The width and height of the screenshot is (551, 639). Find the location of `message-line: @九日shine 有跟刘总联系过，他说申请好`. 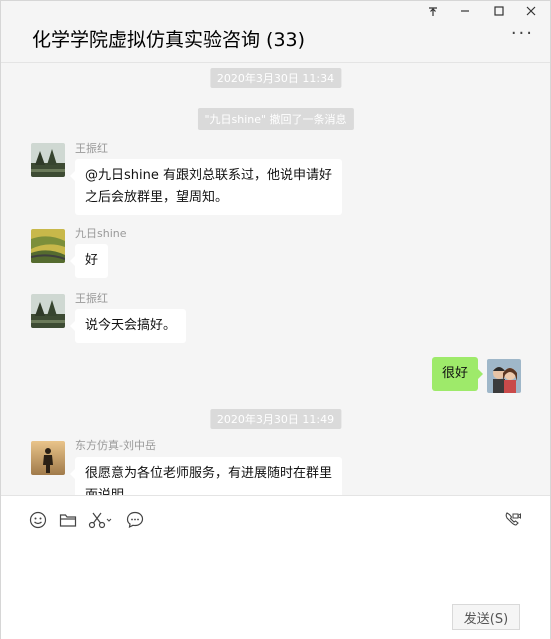

message-line: @九日shine 有跟刘总联系过，他说申请好 is located at coordinates (208, 175).